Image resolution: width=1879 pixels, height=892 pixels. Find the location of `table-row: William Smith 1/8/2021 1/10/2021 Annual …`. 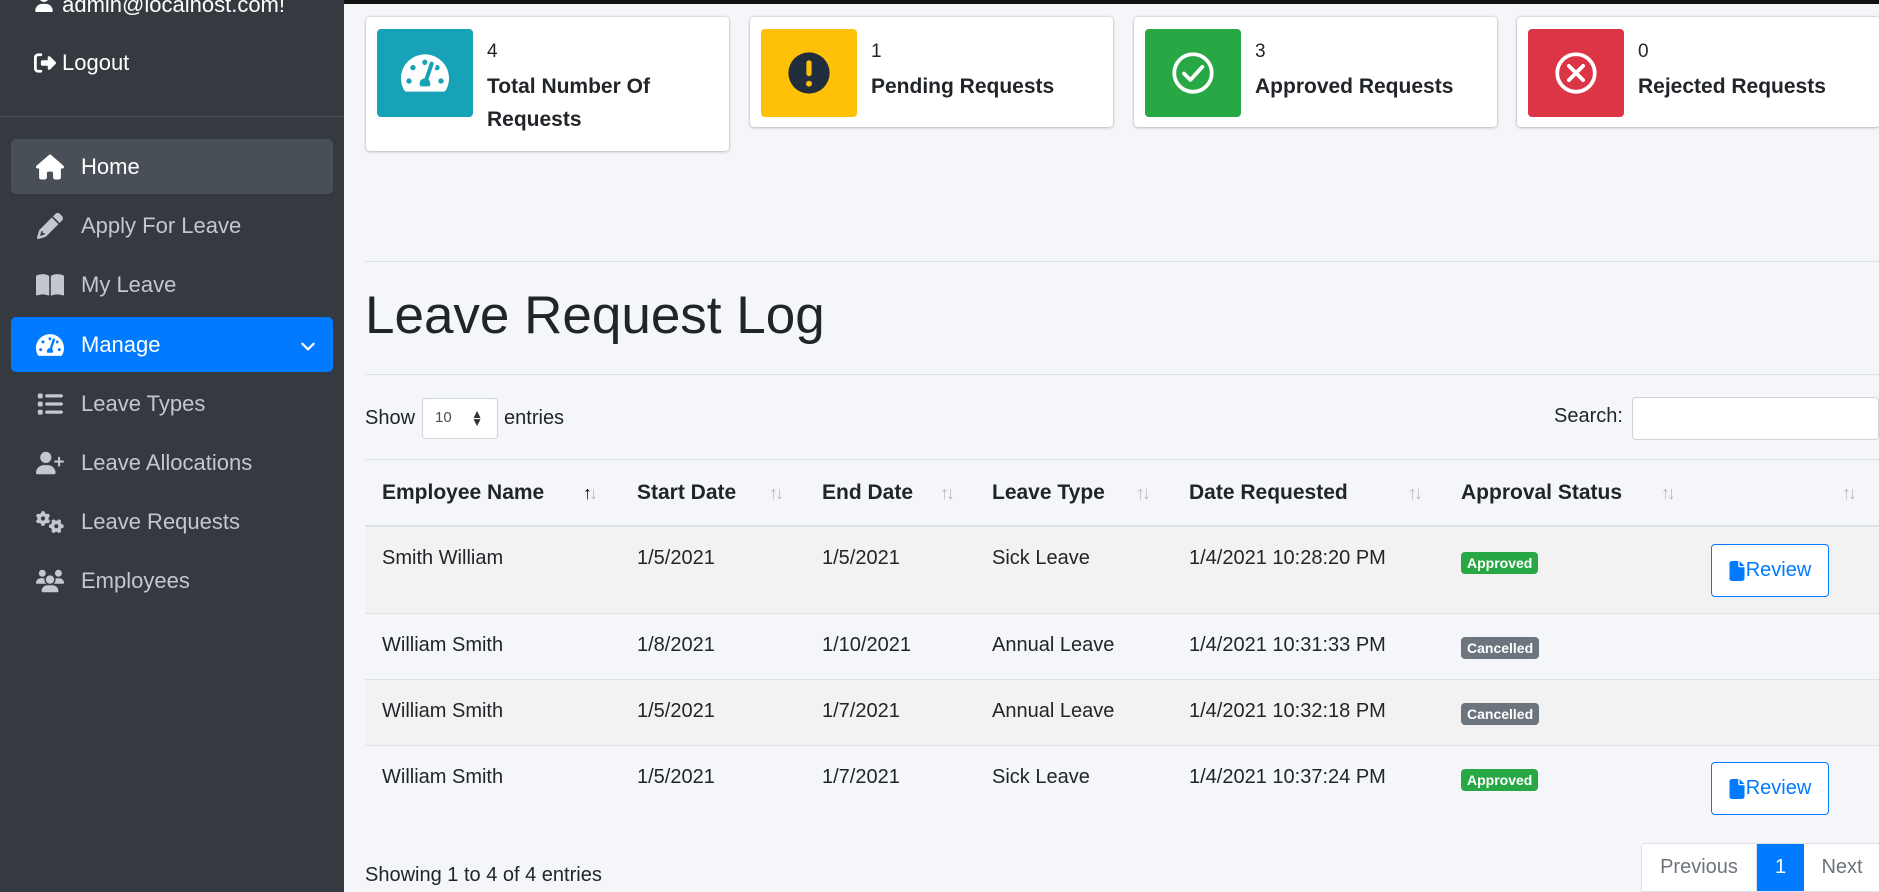

table-row: William Smith 1/8/2021 1/10/2021 Annual … is located at coordinates (1122, 647).